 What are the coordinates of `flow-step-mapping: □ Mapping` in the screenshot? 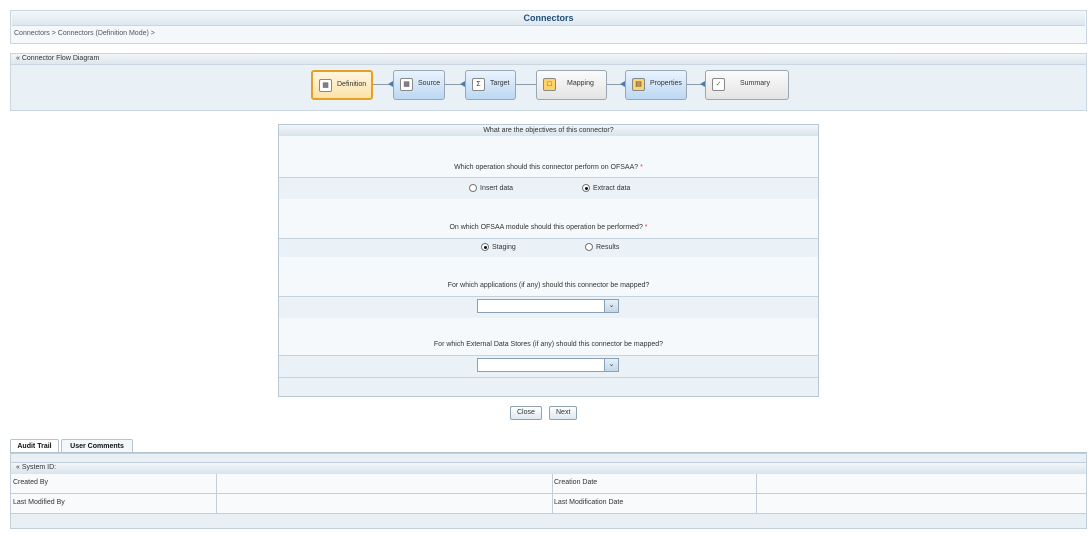 It's located at (571, 85).